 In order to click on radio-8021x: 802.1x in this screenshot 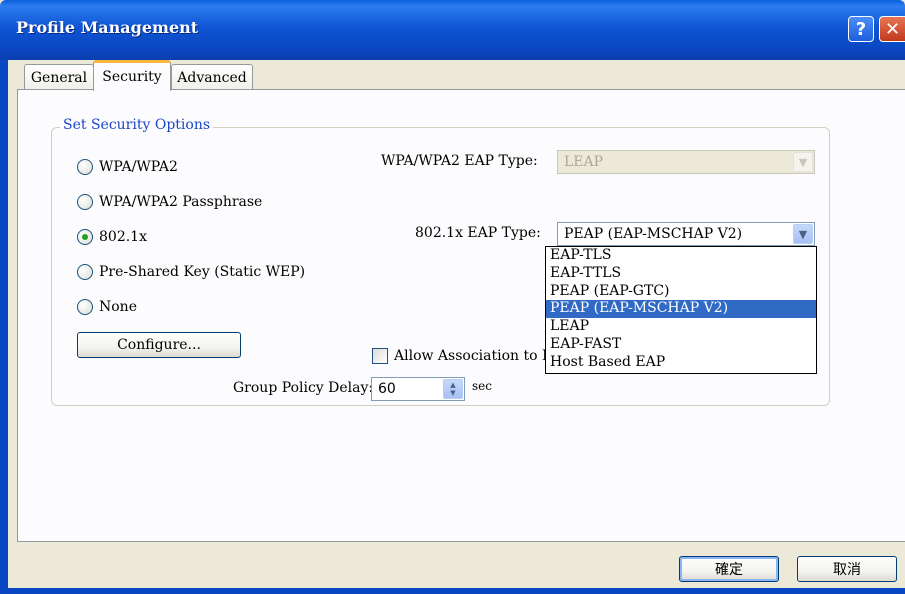, I will do `click(112, 237)`.